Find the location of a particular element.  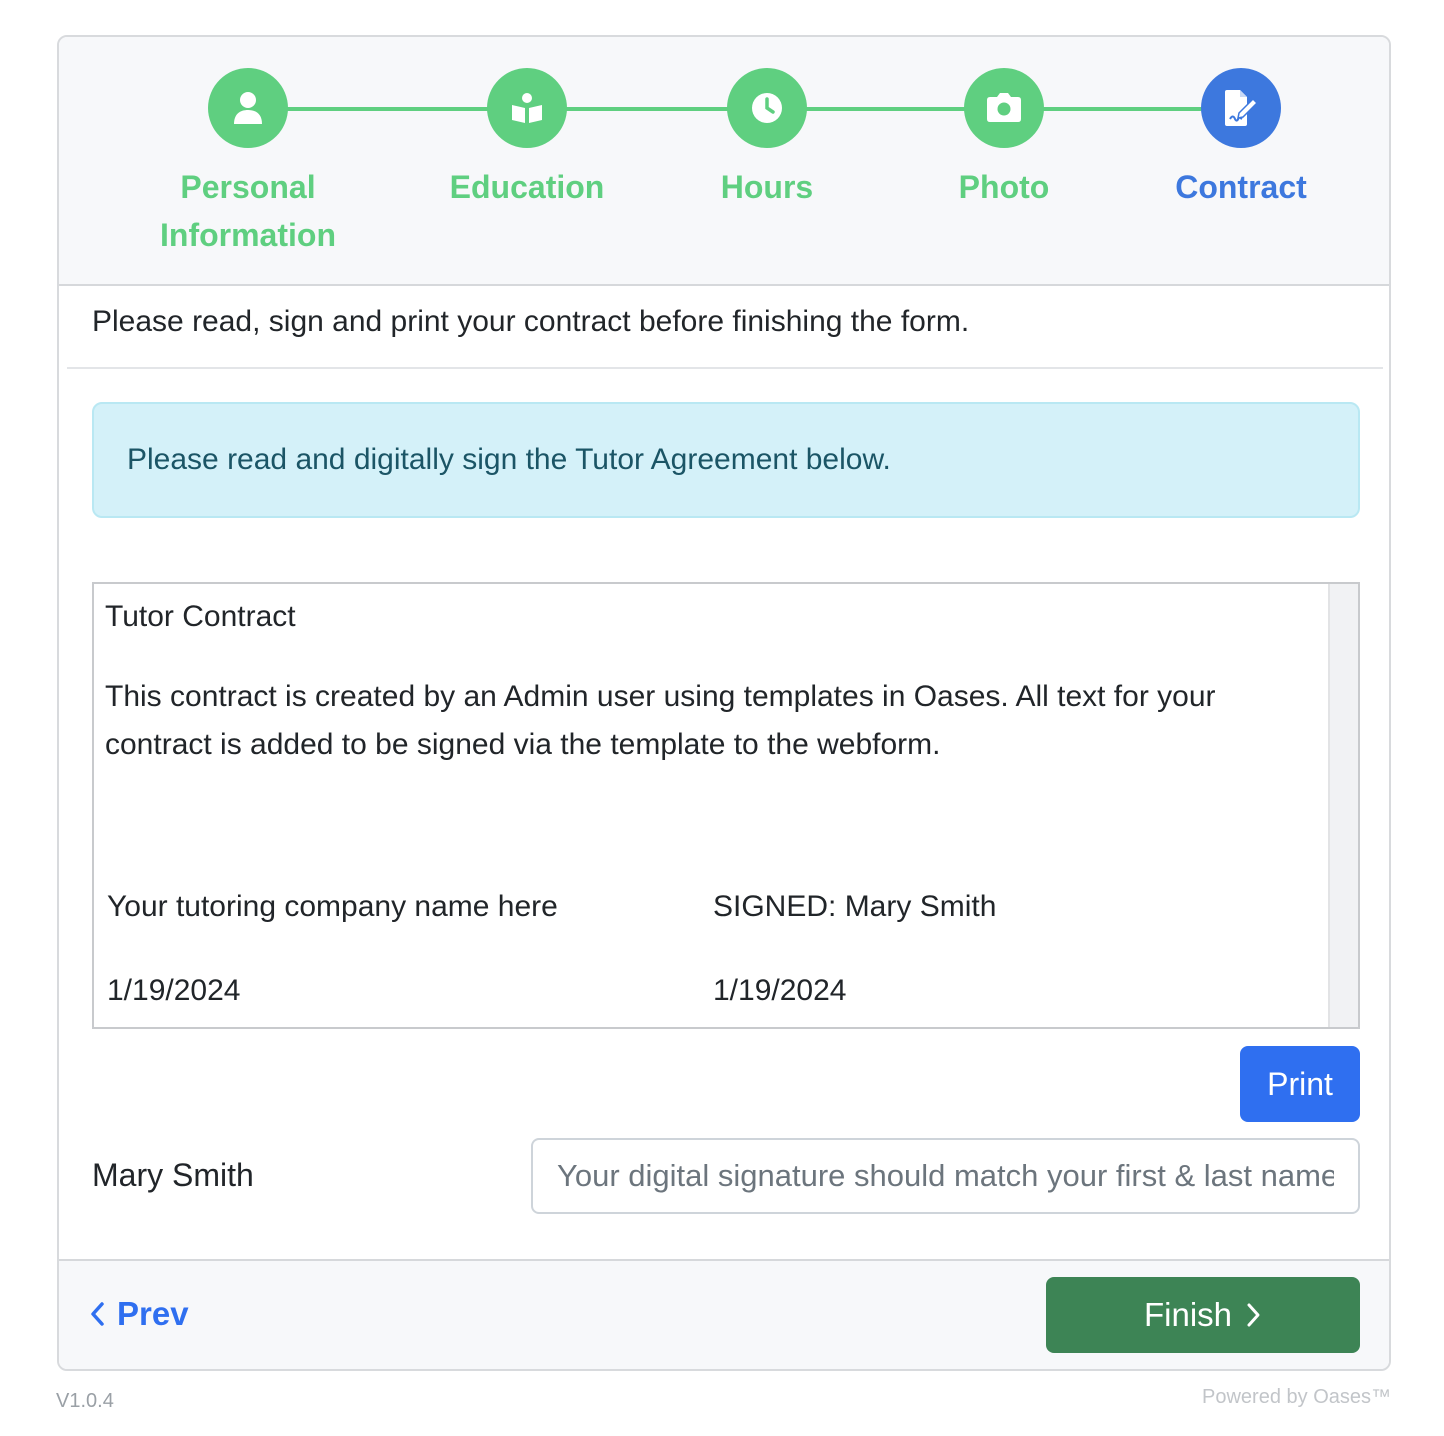

step-label: Personal Information is located at coordinates (248, 211).